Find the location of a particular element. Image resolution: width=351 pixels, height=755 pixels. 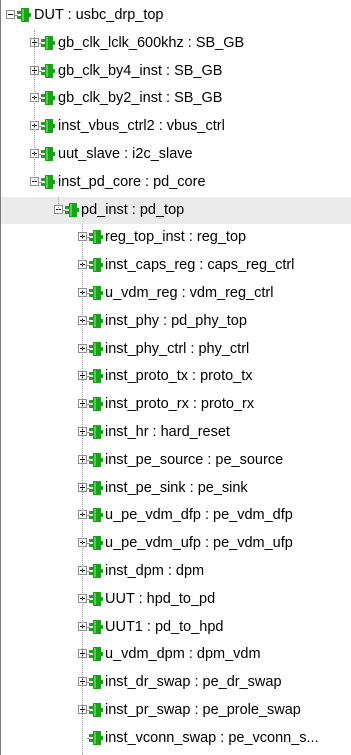

tree-node-label: reg_top_inst : reg_top is located at coordinates (175, 237).